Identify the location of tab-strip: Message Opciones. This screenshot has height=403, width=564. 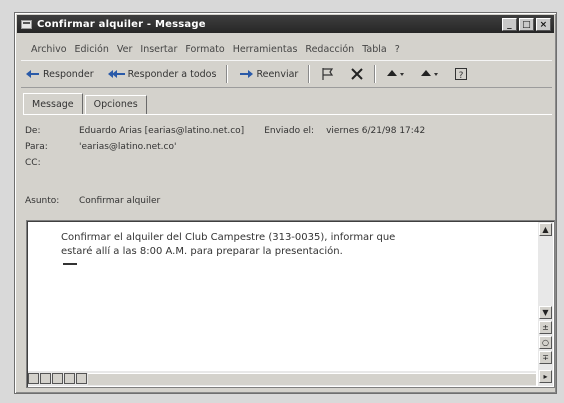
(86, 104).